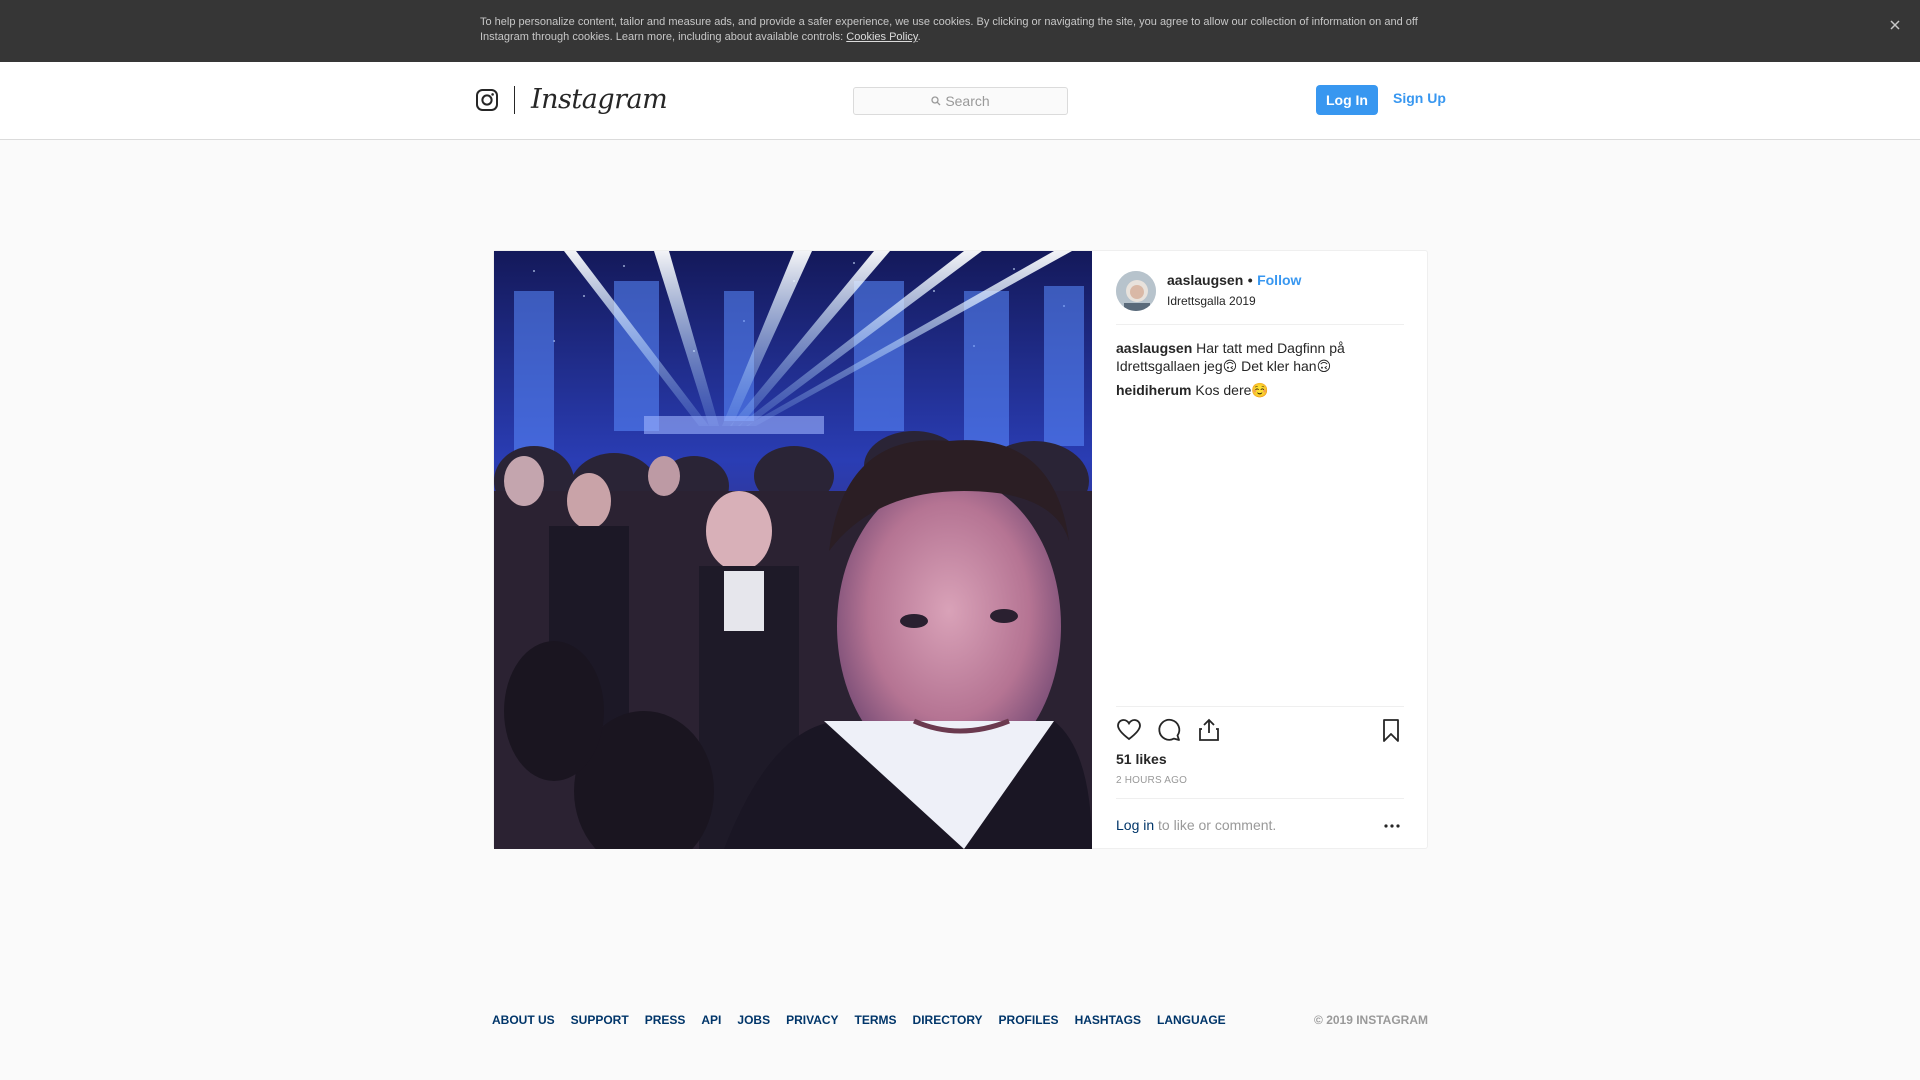 This screenshot has height=1080, width=1920. Describe the element at coordinates (1419, 98) in the screenshot. I see `signup-link: Sign Up` at that location.